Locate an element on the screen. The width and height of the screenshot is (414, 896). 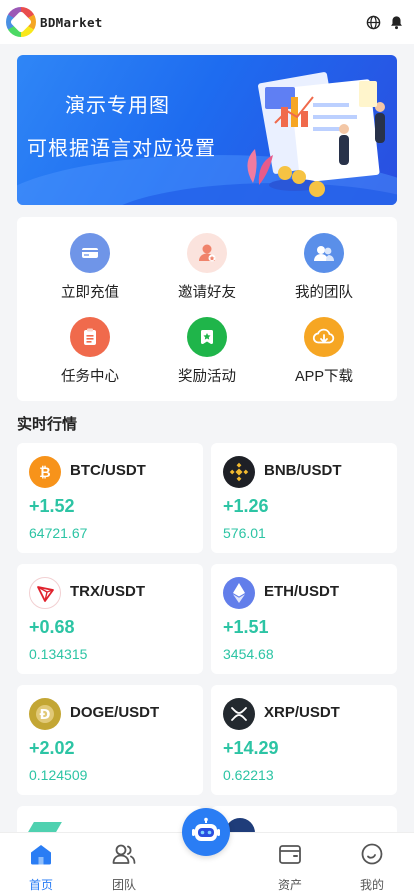
download-icon is located at coordinates (324, 337).